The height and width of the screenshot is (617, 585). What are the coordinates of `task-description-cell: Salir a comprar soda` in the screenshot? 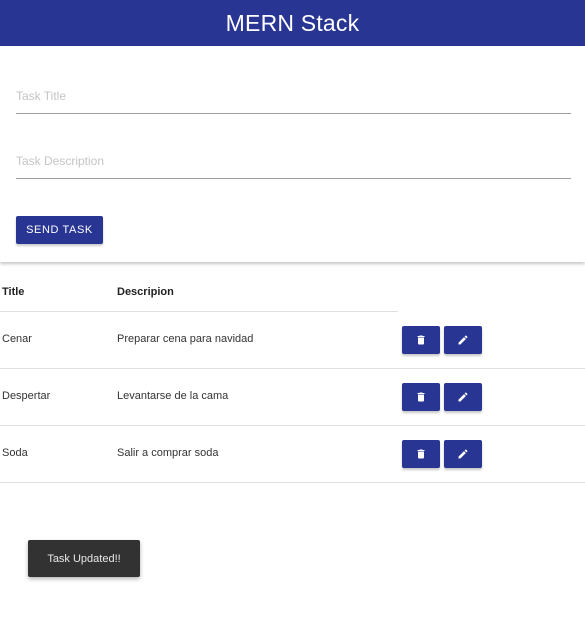 It's located at (168, 453).